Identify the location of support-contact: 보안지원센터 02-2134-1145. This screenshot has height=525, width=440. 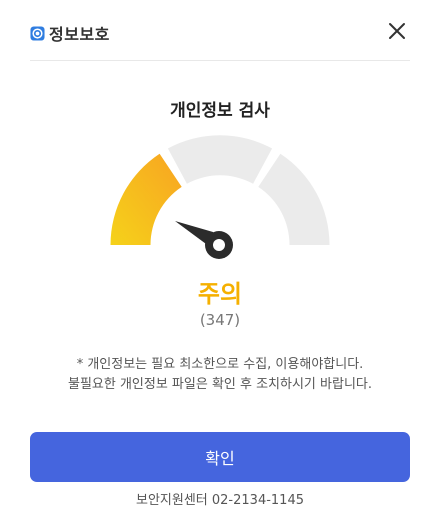
(220, 500).